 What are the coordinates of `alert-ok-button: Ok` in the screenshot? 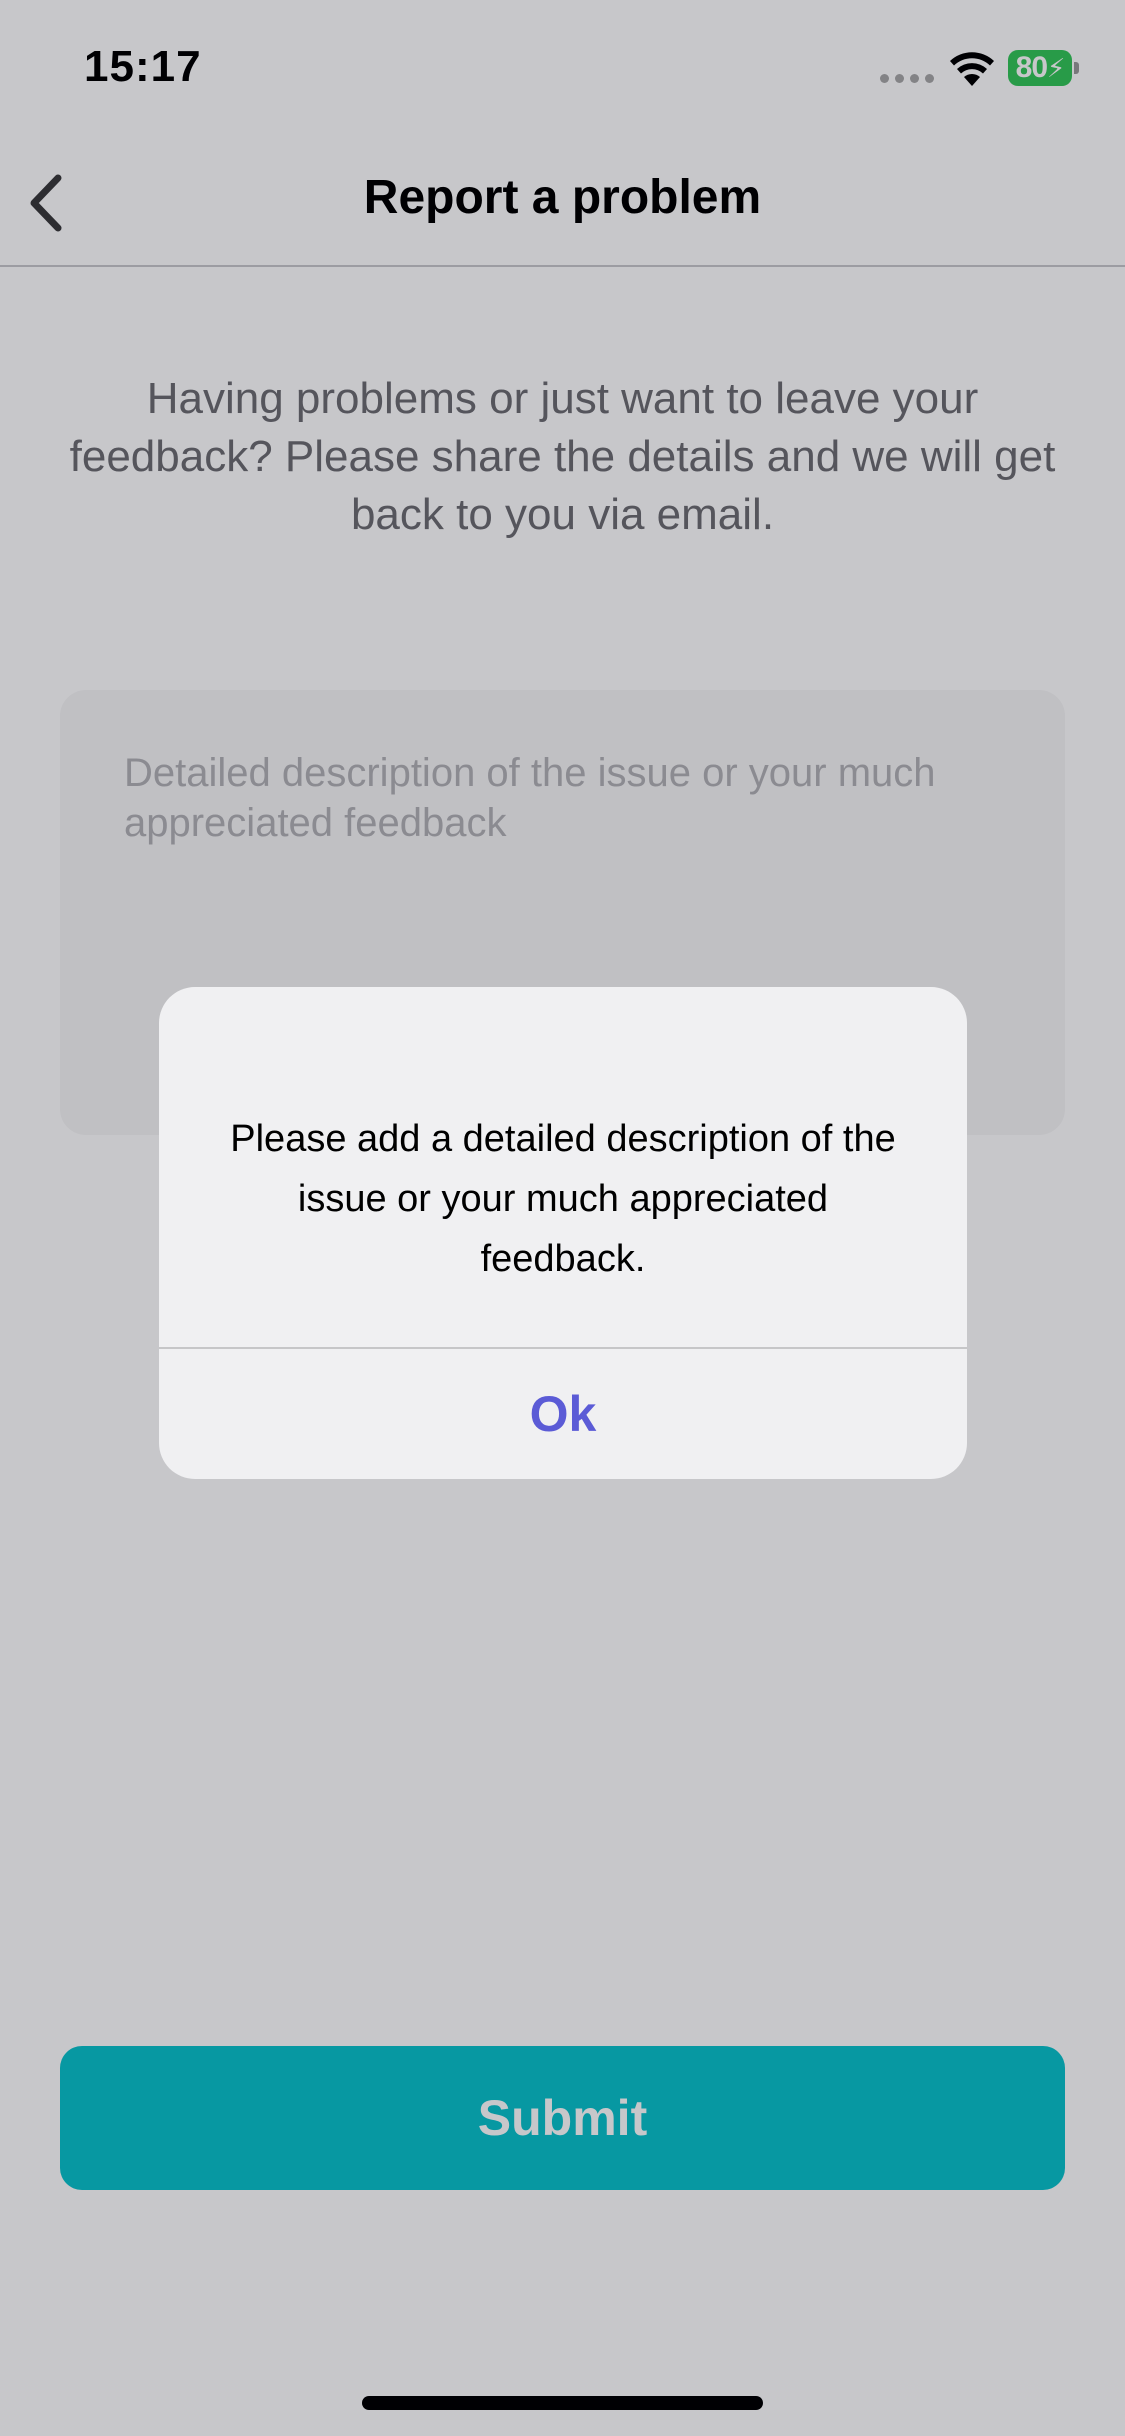 It's located at (563, 1414).